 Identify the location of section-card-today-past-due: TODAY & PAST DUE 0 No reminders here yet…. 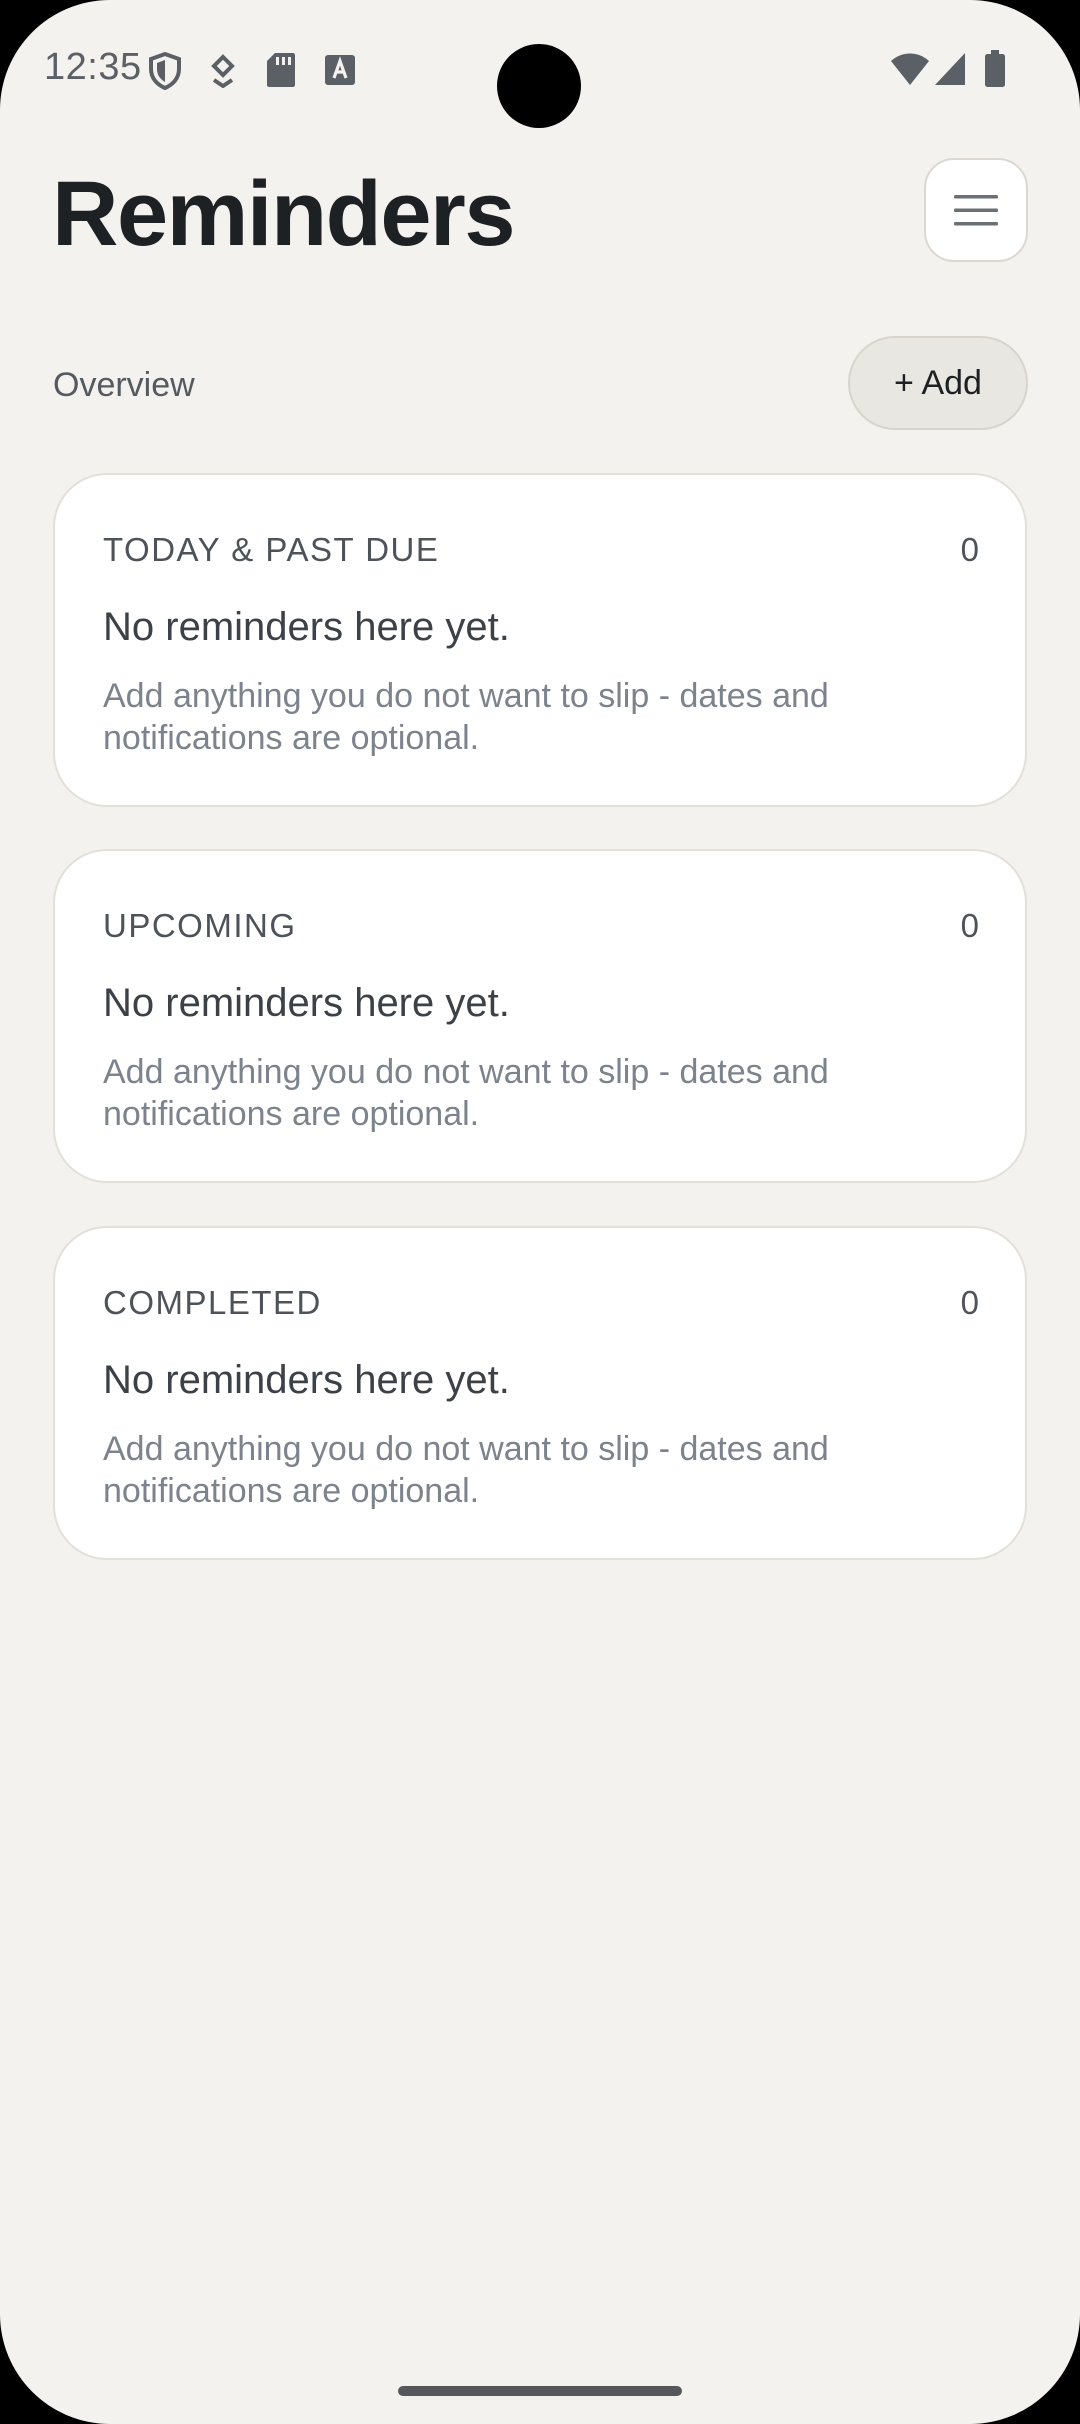
(540, 640).